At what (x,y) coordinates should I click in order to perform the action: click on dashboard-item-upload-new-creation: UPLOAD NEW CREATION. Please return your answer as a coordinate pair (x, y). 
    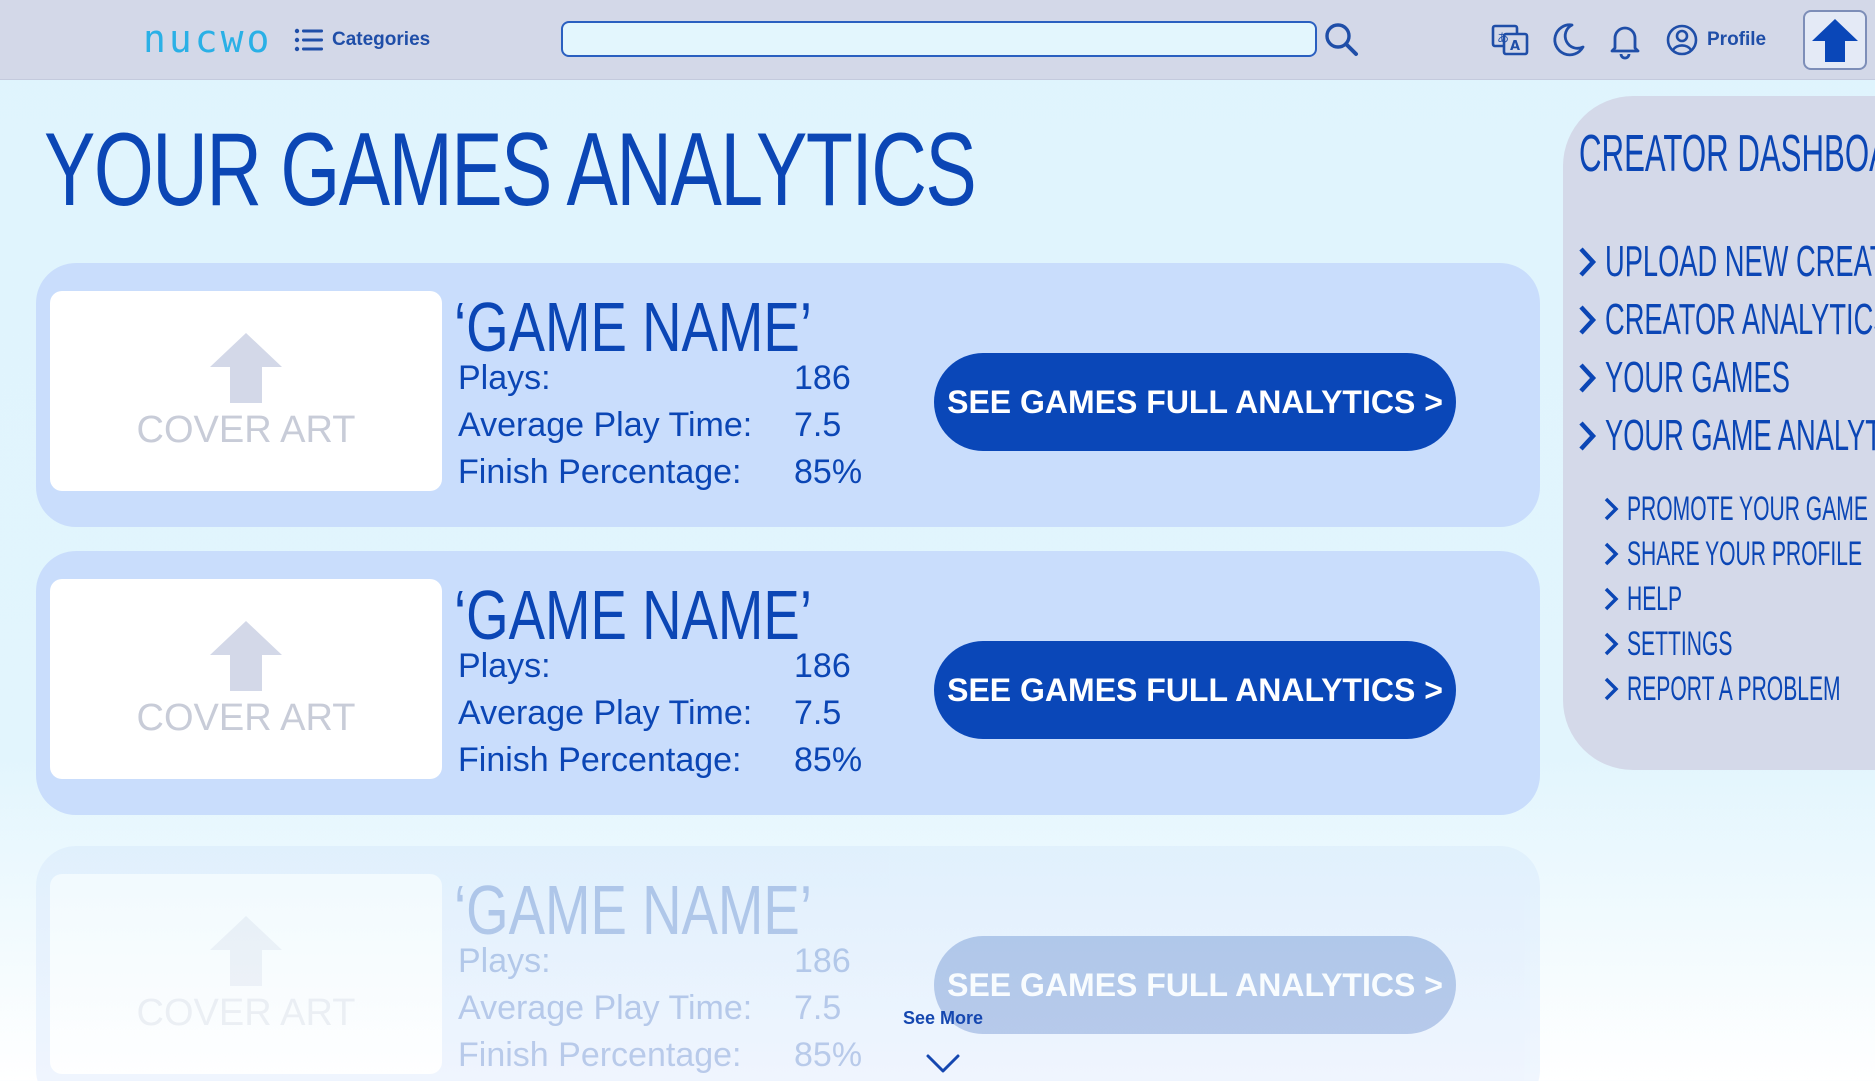
    Looking at the image, I should click on (1726, 262).